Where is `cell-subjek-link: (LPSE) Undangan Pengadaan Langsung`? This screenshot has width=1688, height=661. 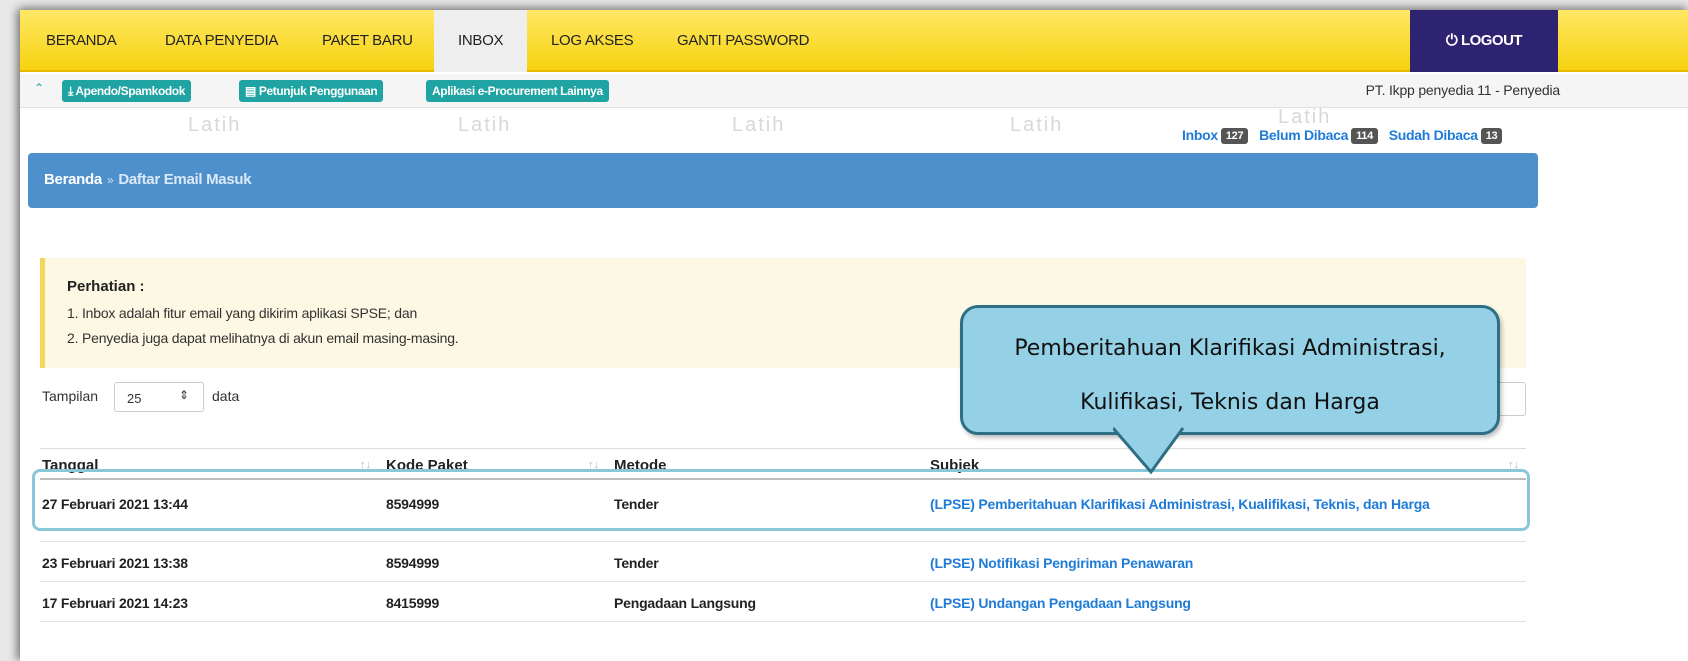 cell-subjek-link: (LPSE) Undangan Pengadaan Langsung is located at coordinates (1060, 603).